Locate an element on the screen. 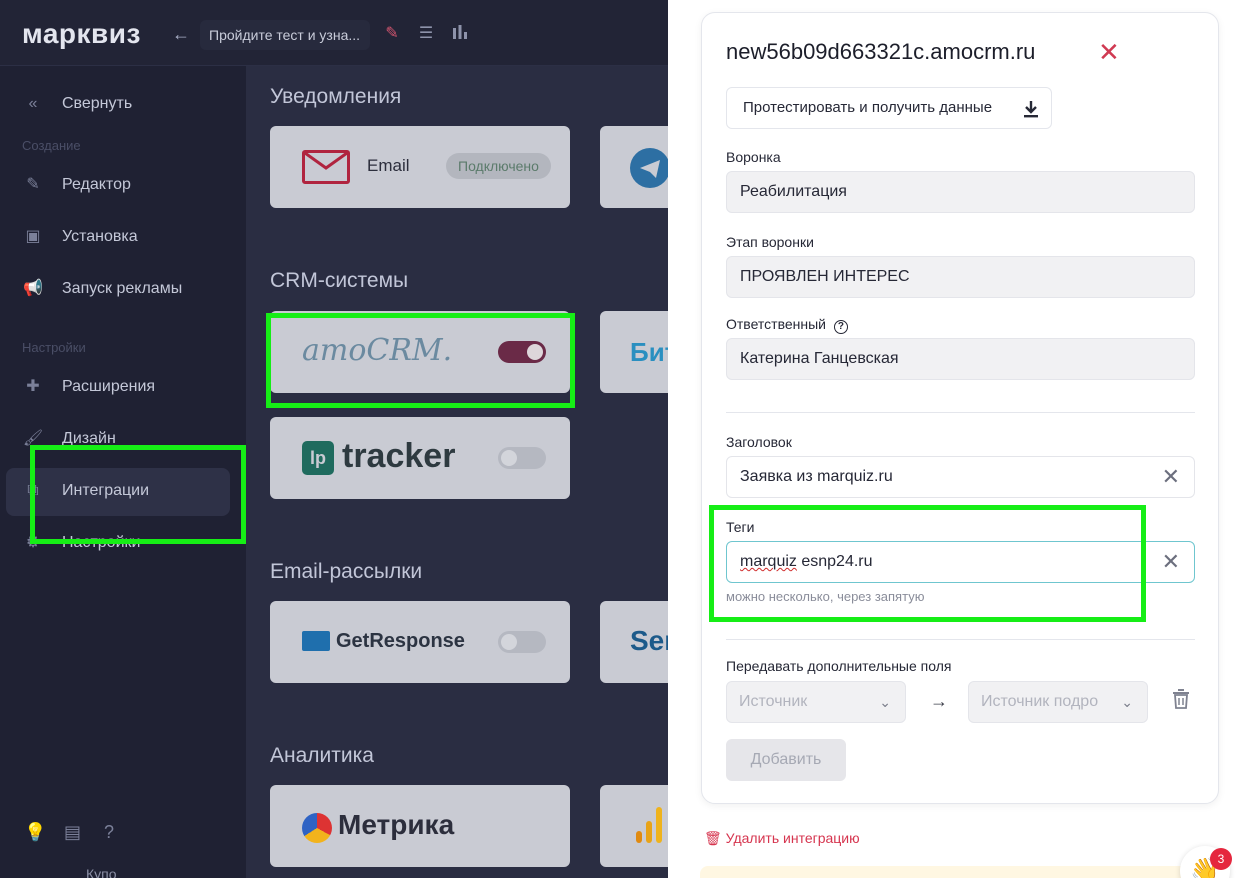  delete-integration-label: Удалить интеграцию is located at coordinates (792, 838).